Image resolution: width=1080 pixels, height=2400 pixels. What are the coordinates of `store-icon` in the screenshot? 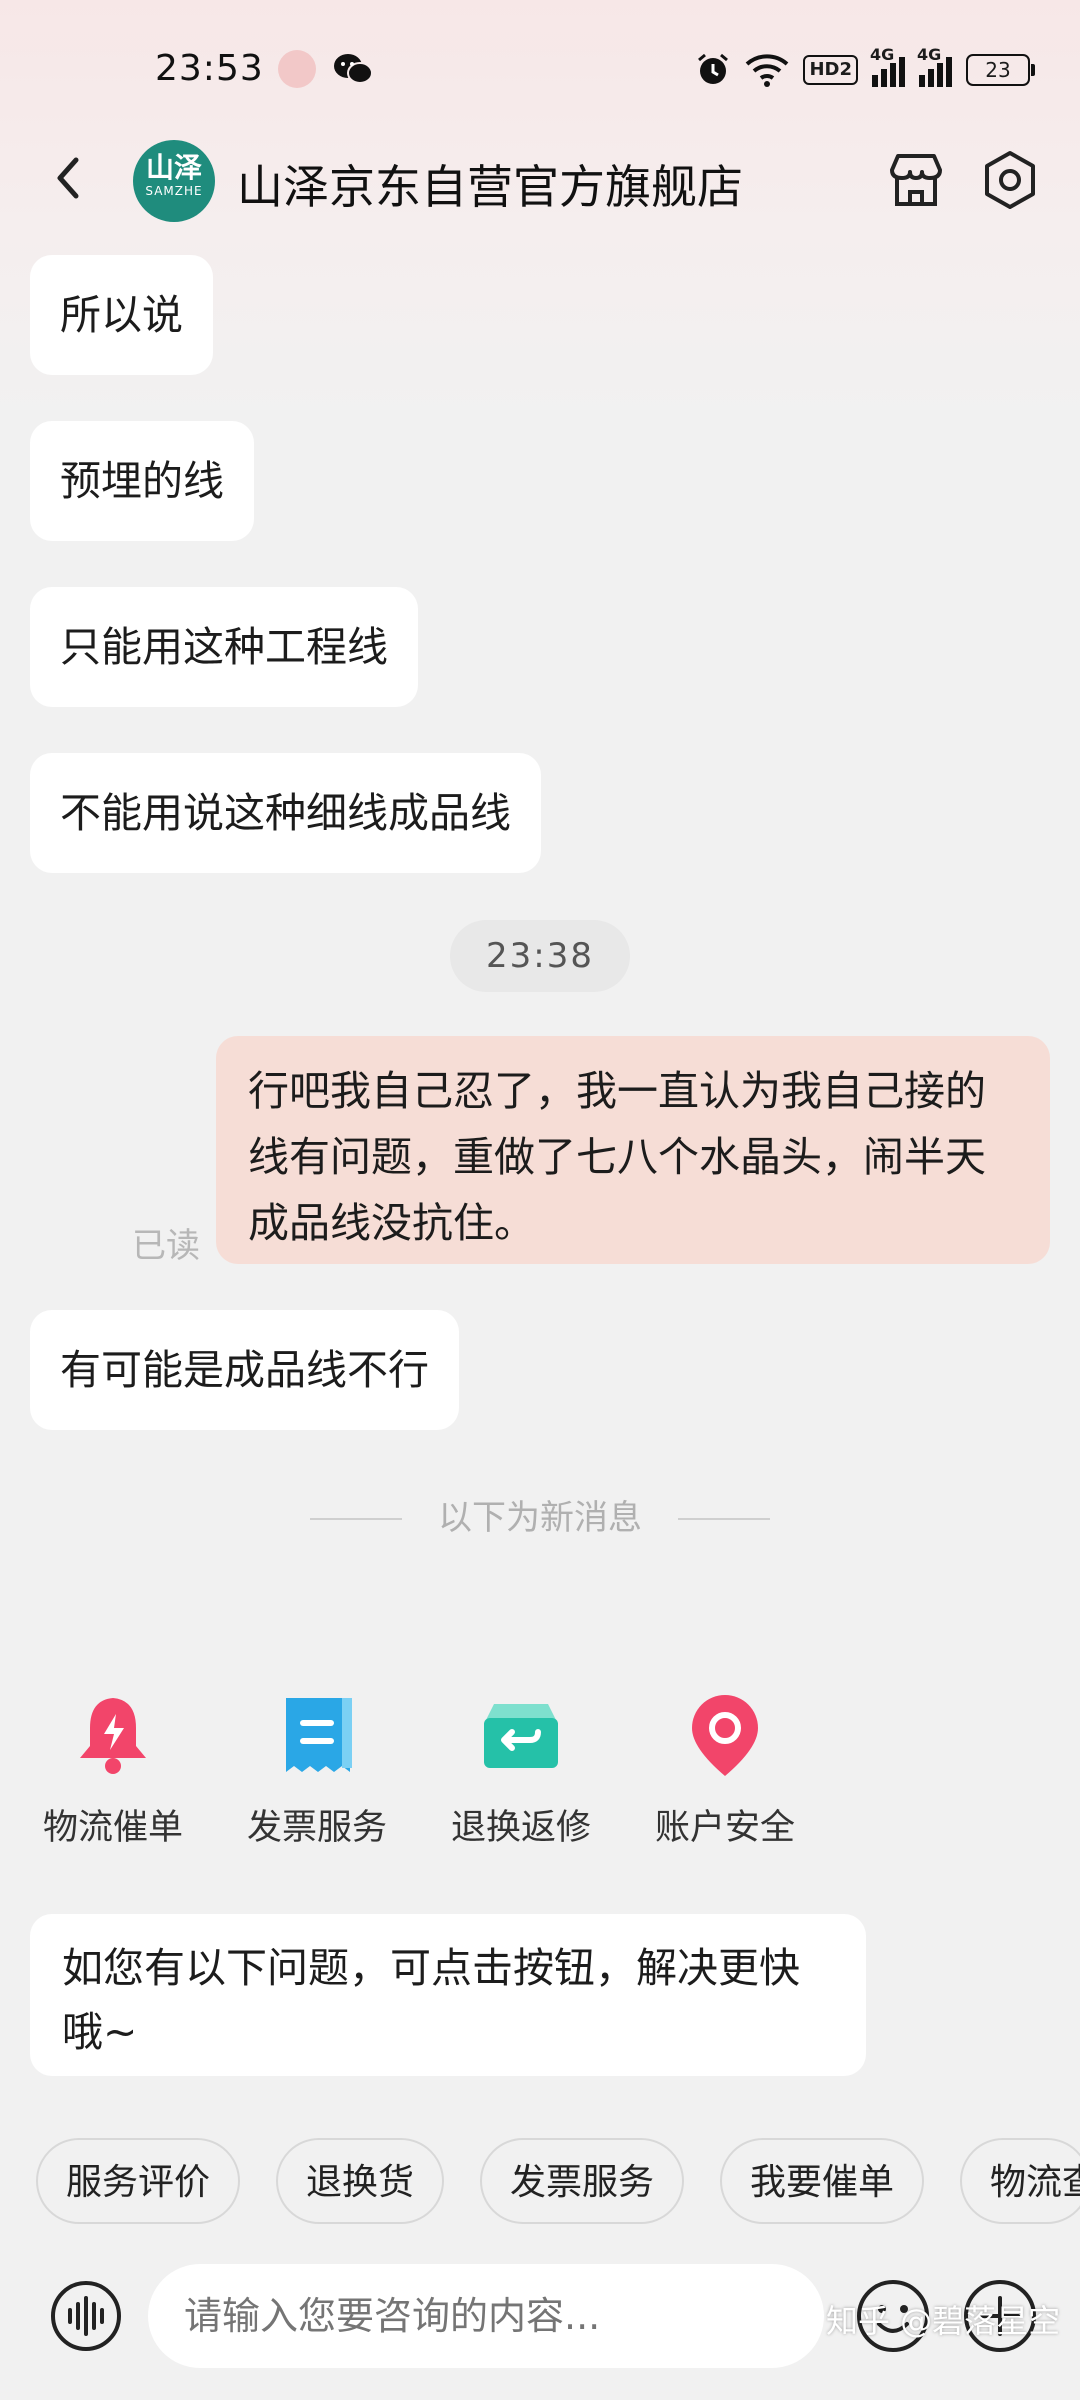 It's located at (916, 180).